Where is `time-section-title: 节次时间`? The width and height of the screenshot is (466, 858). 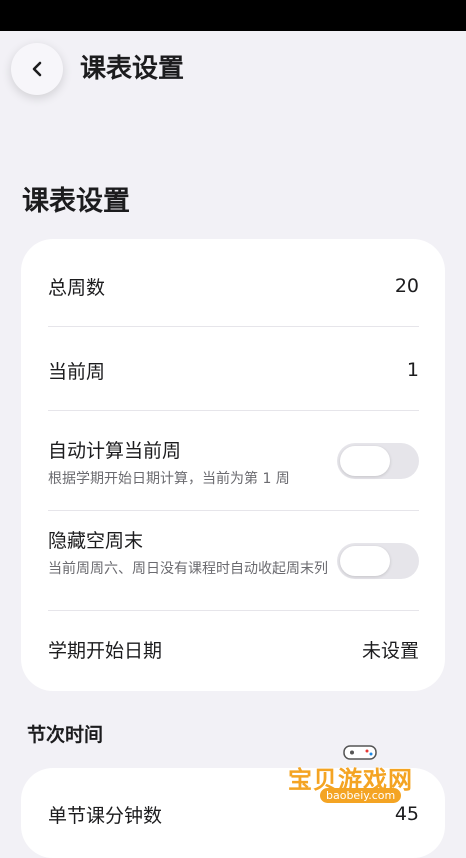 time-section-title: 节次时间 is located at coordinates (65, 735).